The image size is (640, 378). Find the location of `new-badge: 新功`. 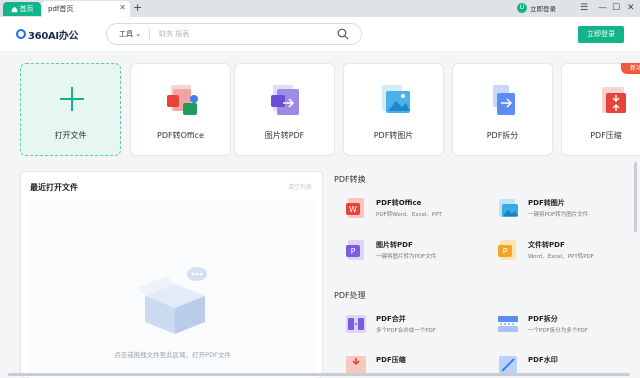

new-badge: 新功 is located at coordinates (630, 68).